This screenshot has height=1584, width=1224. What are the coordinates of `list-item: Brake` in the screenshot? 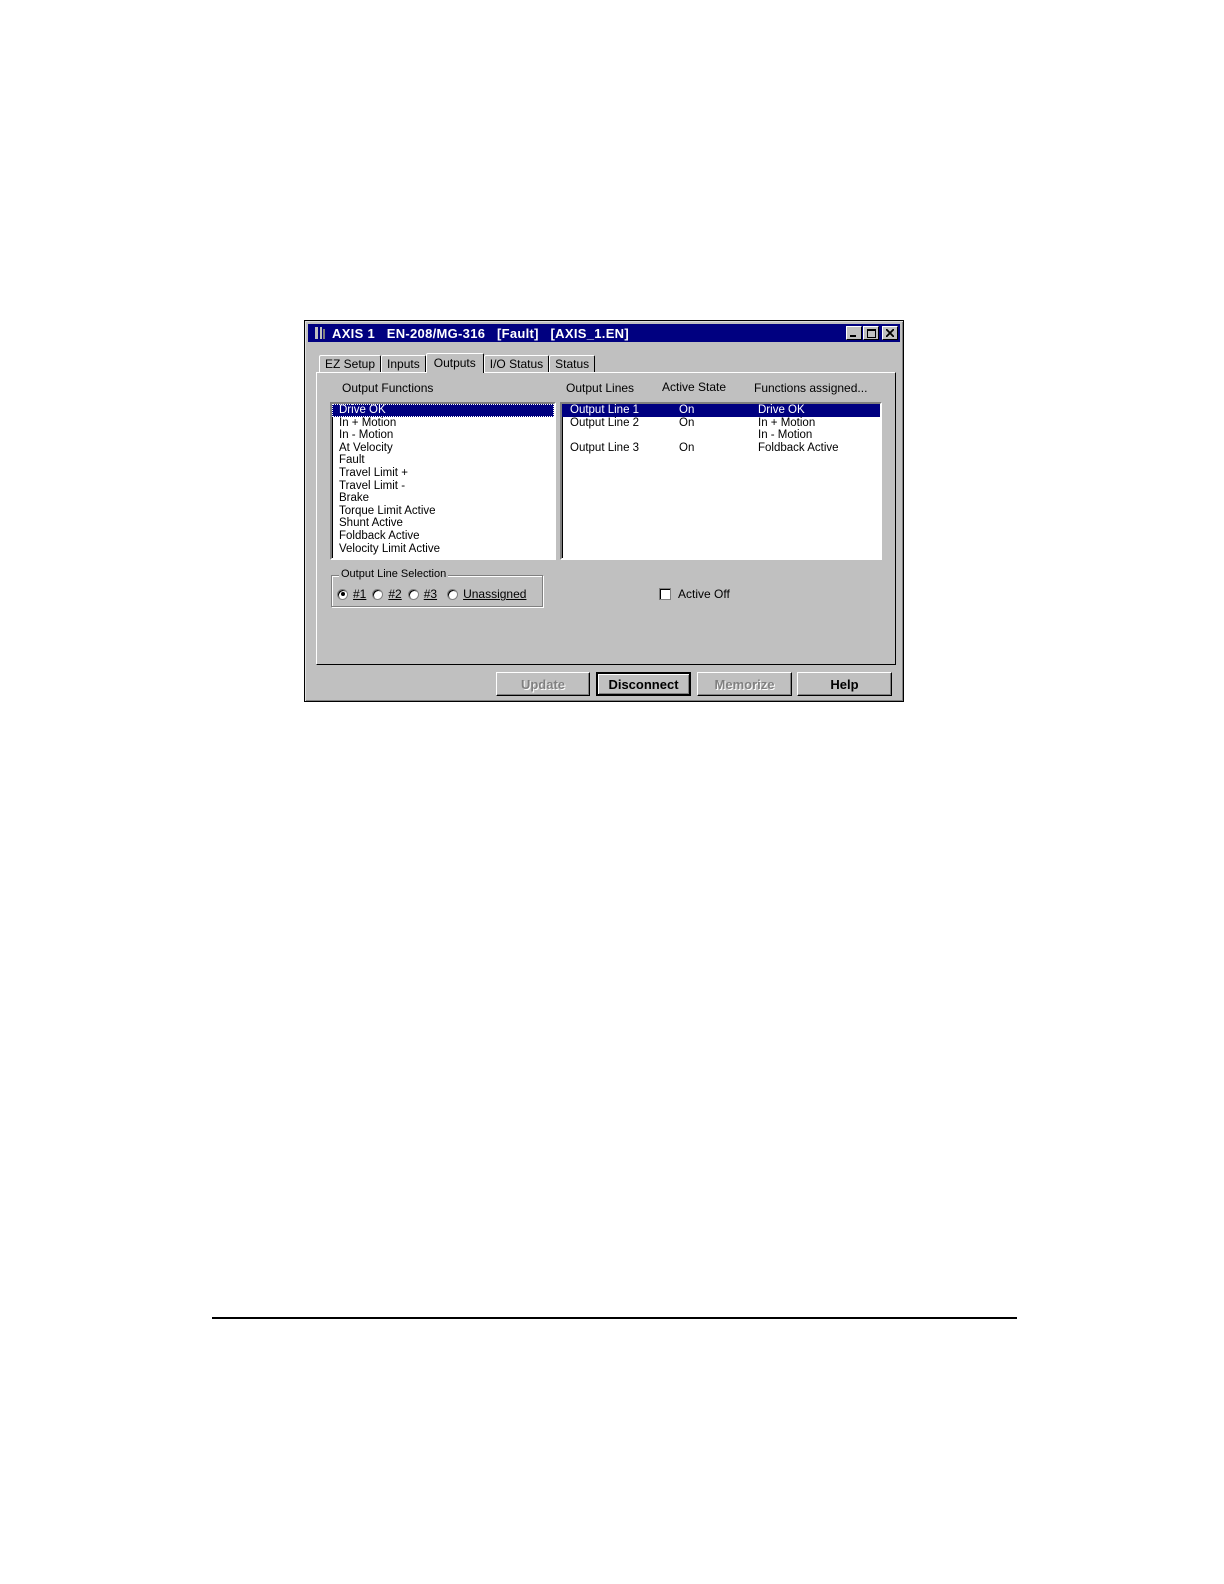 It's located at (443, 498).